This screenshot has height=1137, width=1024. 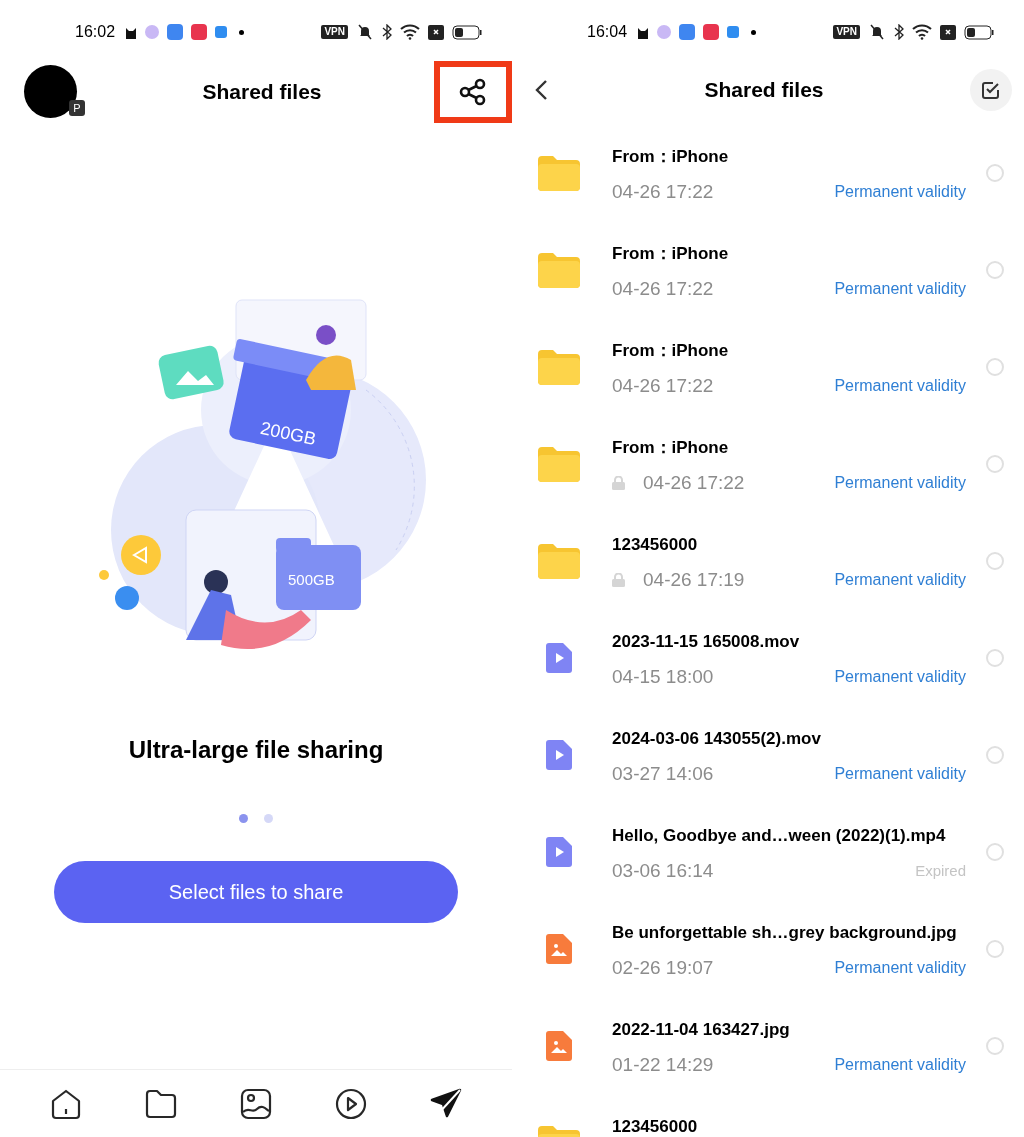 I want to click on file-date: 03-27 14:06, so click(x=663, y=773).